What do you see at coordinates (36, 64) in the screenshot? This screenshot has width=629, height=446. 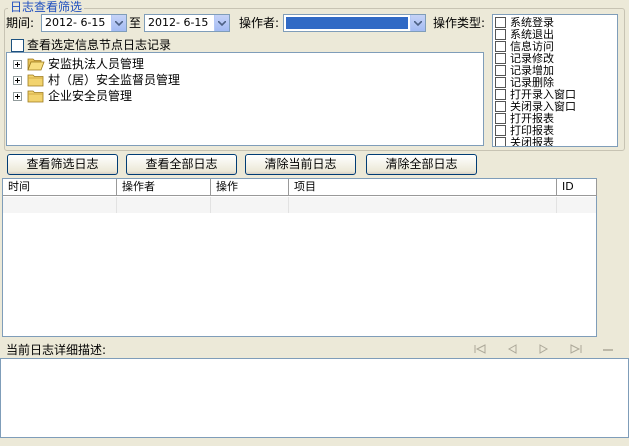 I see `folder-open-icon` at bounding box center [36, 64].